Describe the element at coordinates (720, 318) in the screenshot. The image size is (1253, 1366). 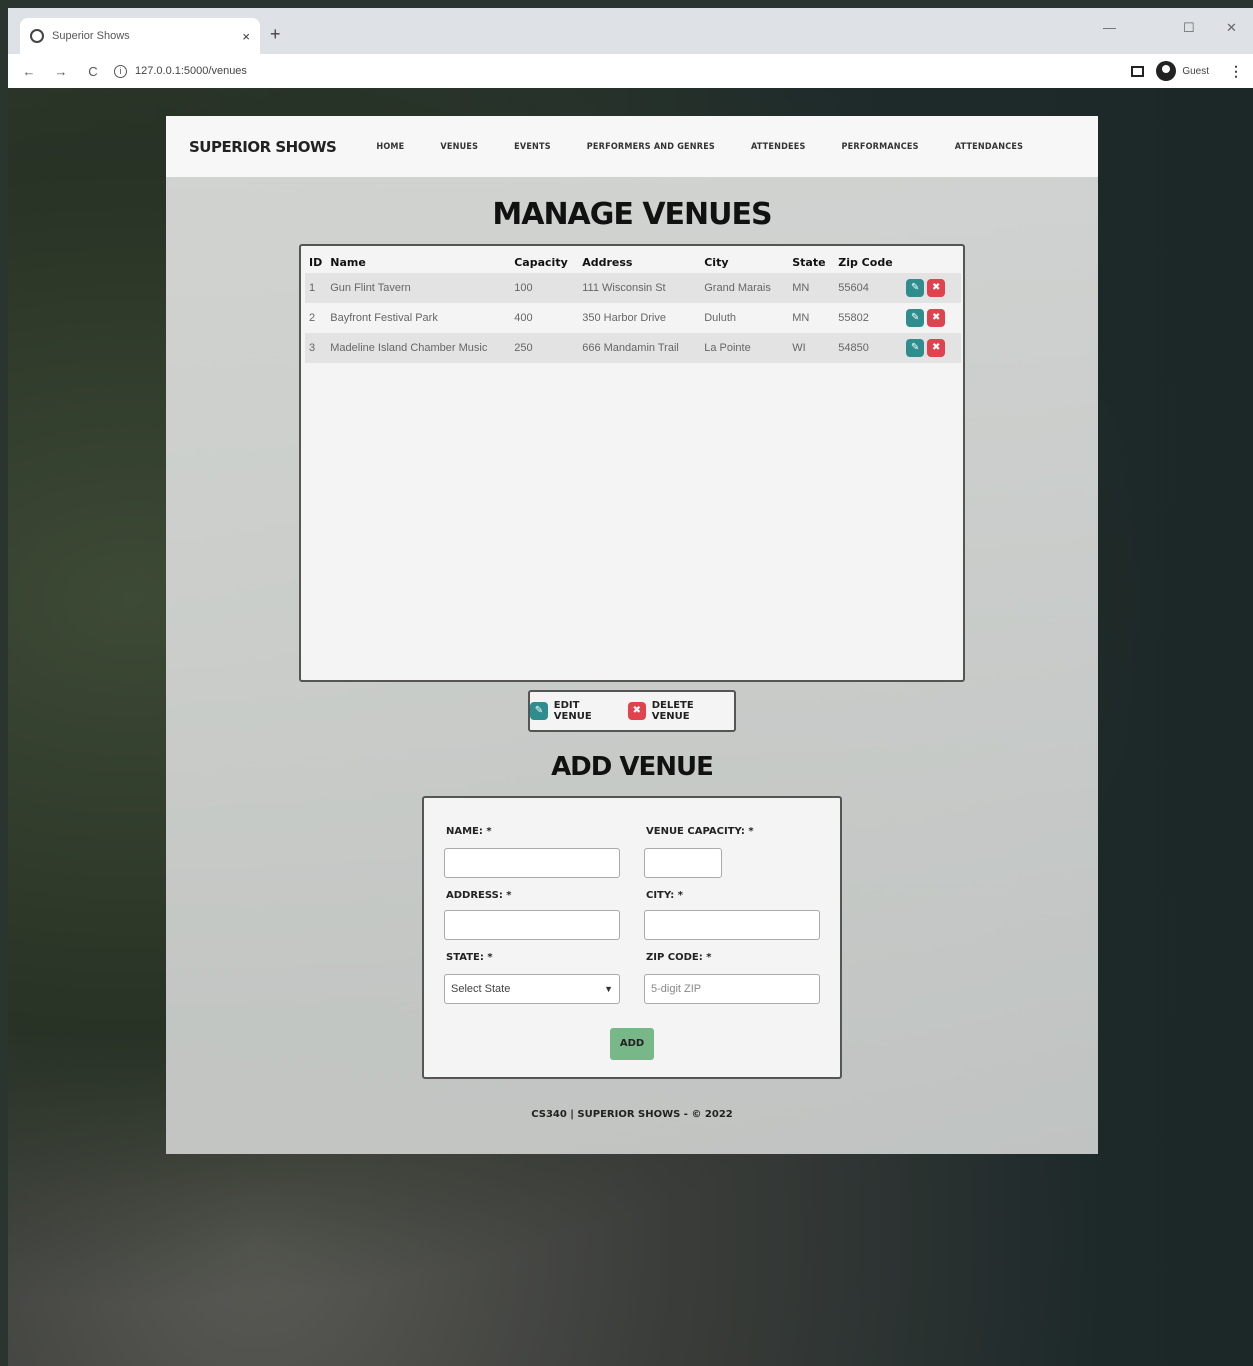
I see `cell-city: Duluth` at that location.